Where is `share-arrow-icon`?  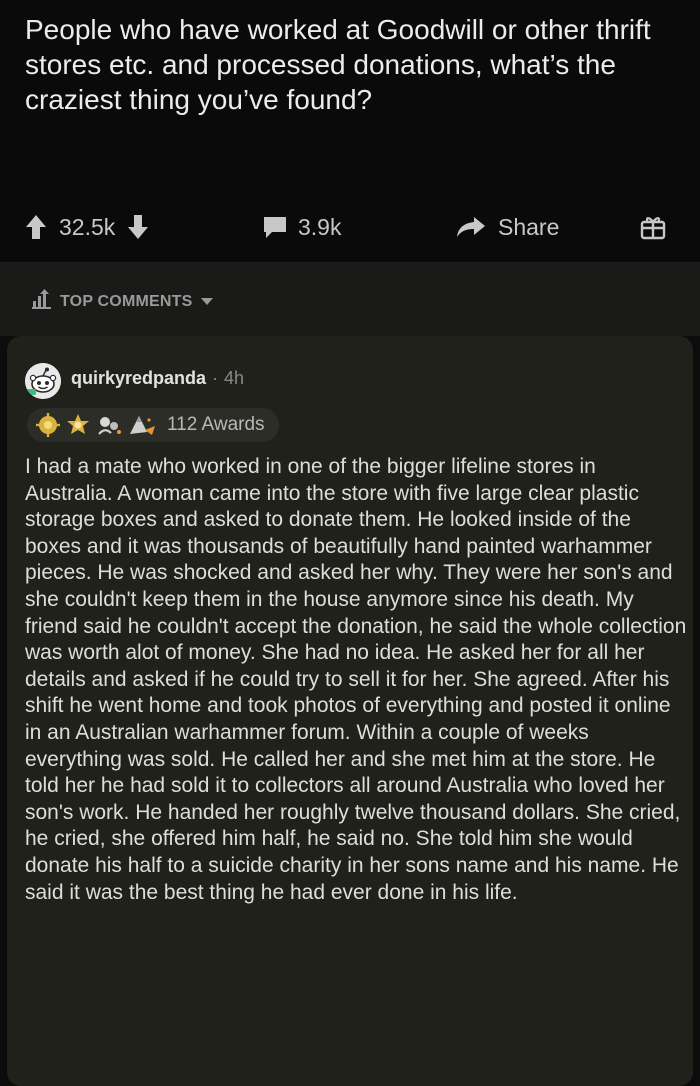
share-arrow-icon is located at coordinates (471, 227).